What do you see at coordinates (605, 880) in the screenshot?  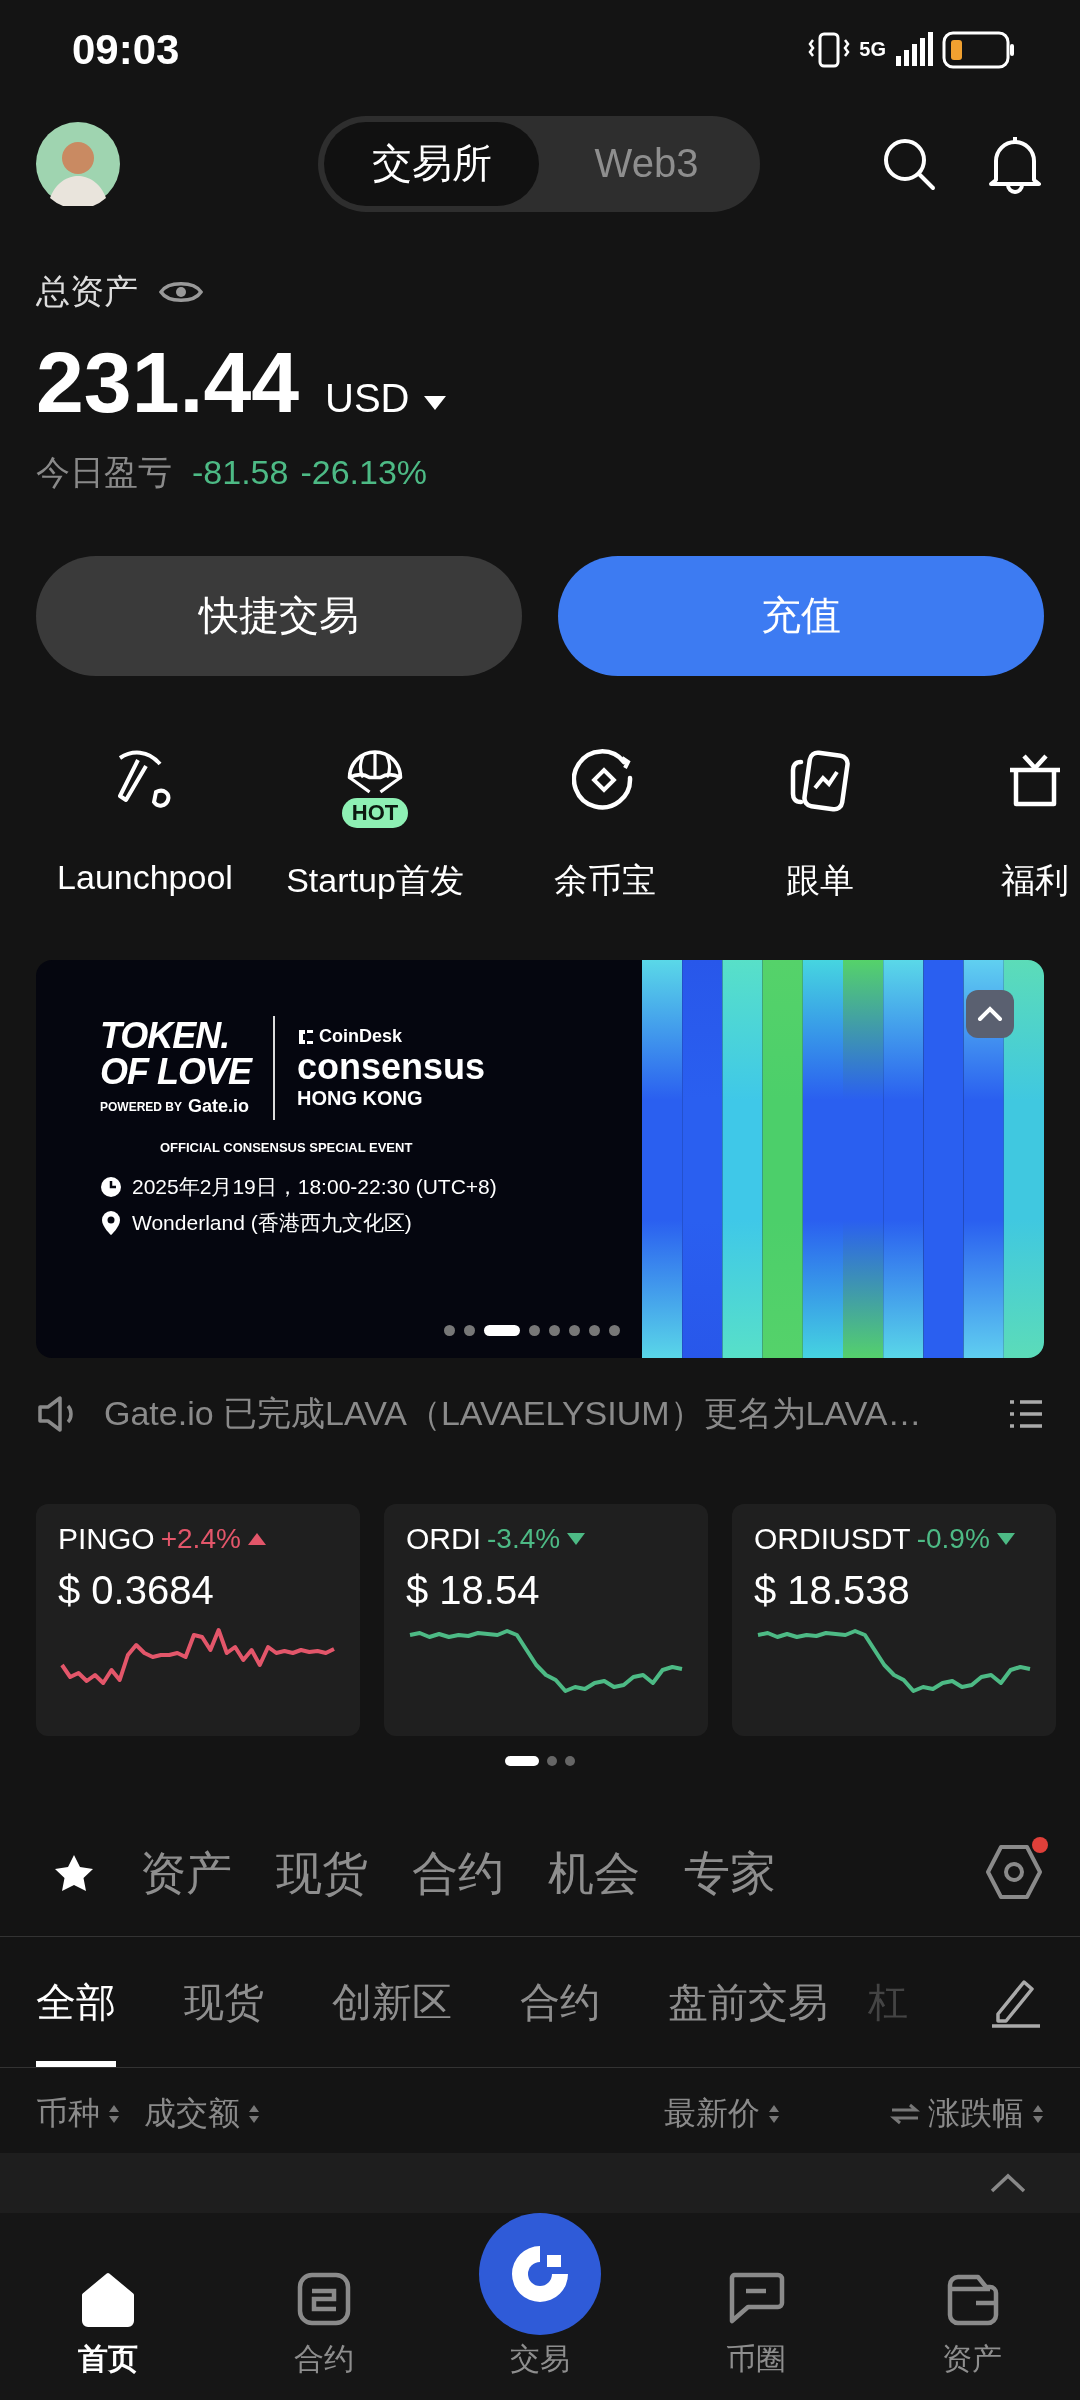 I see `shortcut-label: 余币宝` at bounding box center [605, 880].